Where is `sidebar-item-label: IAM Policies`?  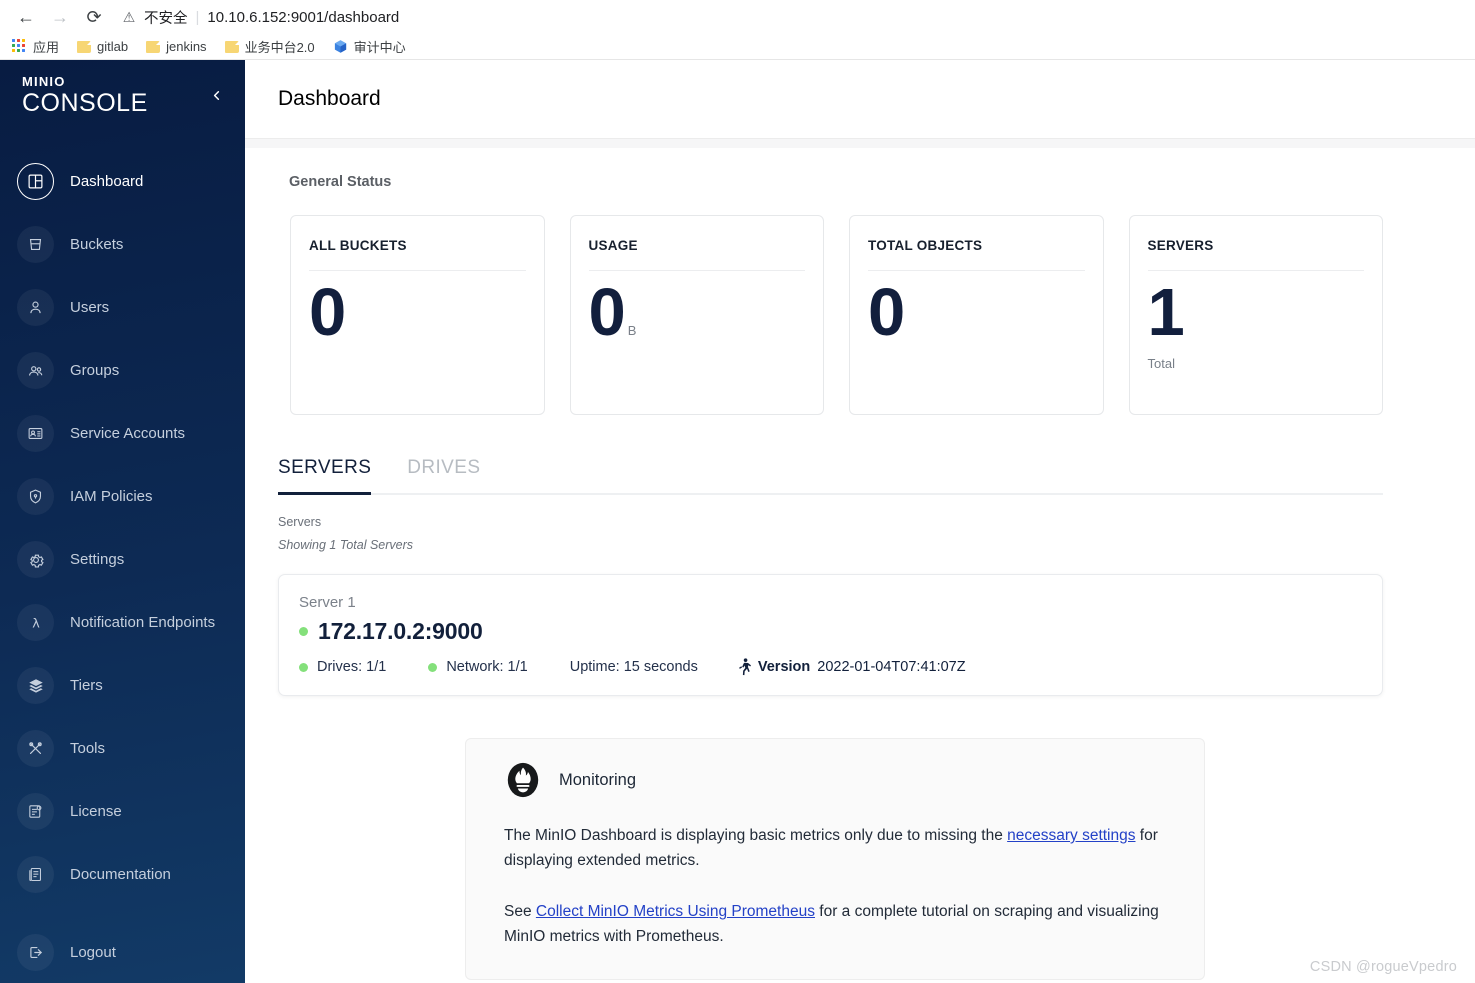 sidebar-item-label: IAM Policies is located at coordinates (111, 496).